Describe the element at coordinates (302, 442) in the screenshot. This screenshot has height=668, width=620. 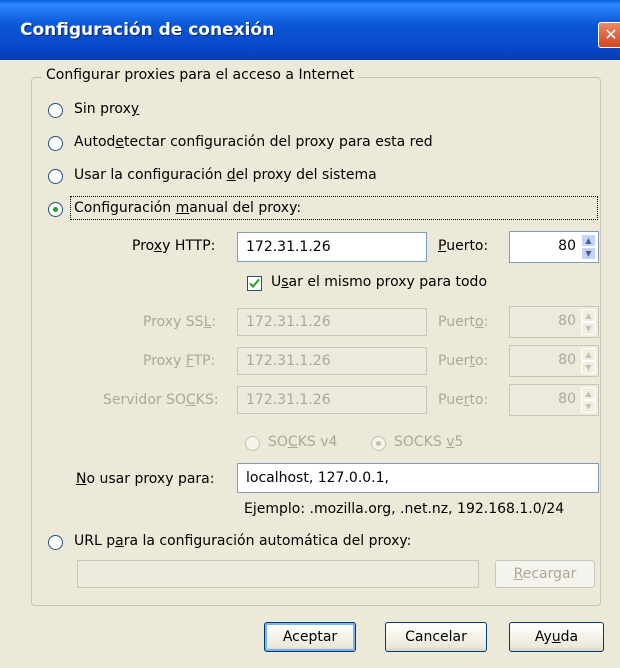
I see `socks-v4-label: SOCKS v4` at that location.